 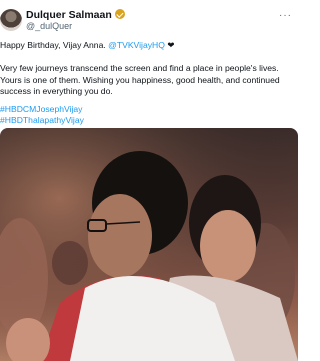 What do you see at coordinates (11, 20) in the screenshot?
I see `avatar` at bounding box center [11, 20].